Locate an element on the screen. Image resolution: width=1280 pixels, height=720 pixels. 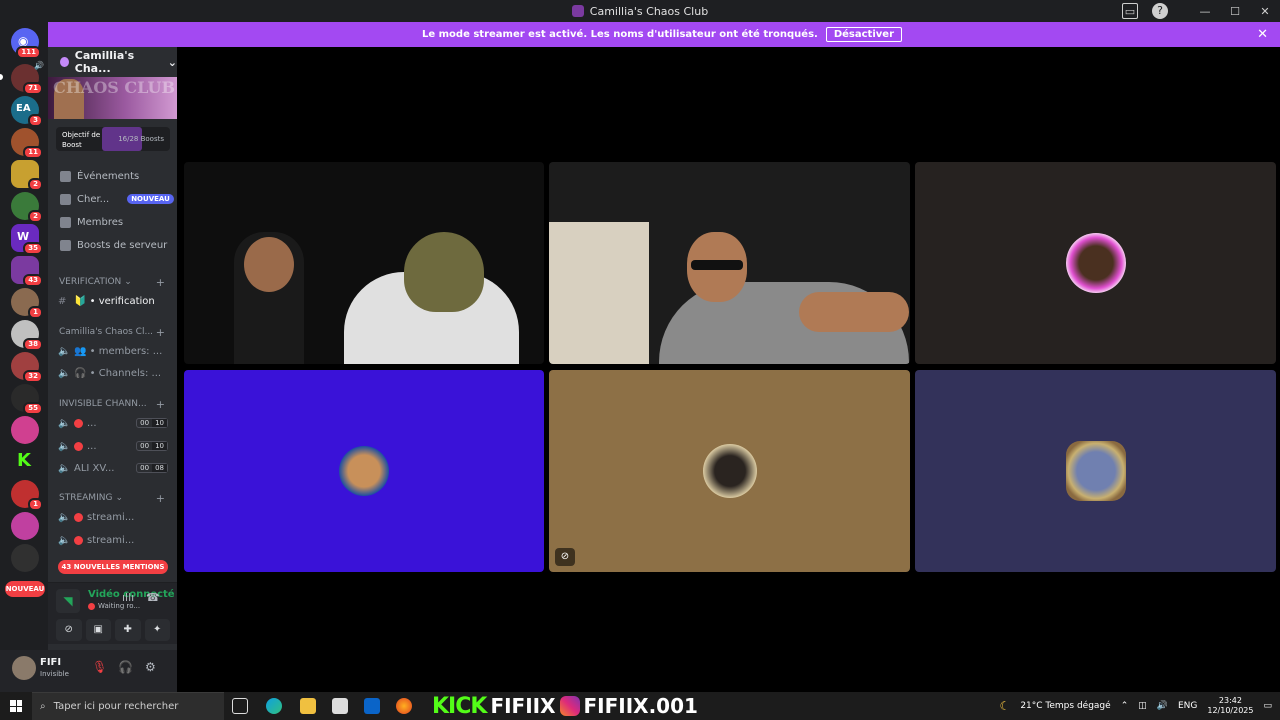
language-indicator: ENG is located at coordinates (1187, 706).